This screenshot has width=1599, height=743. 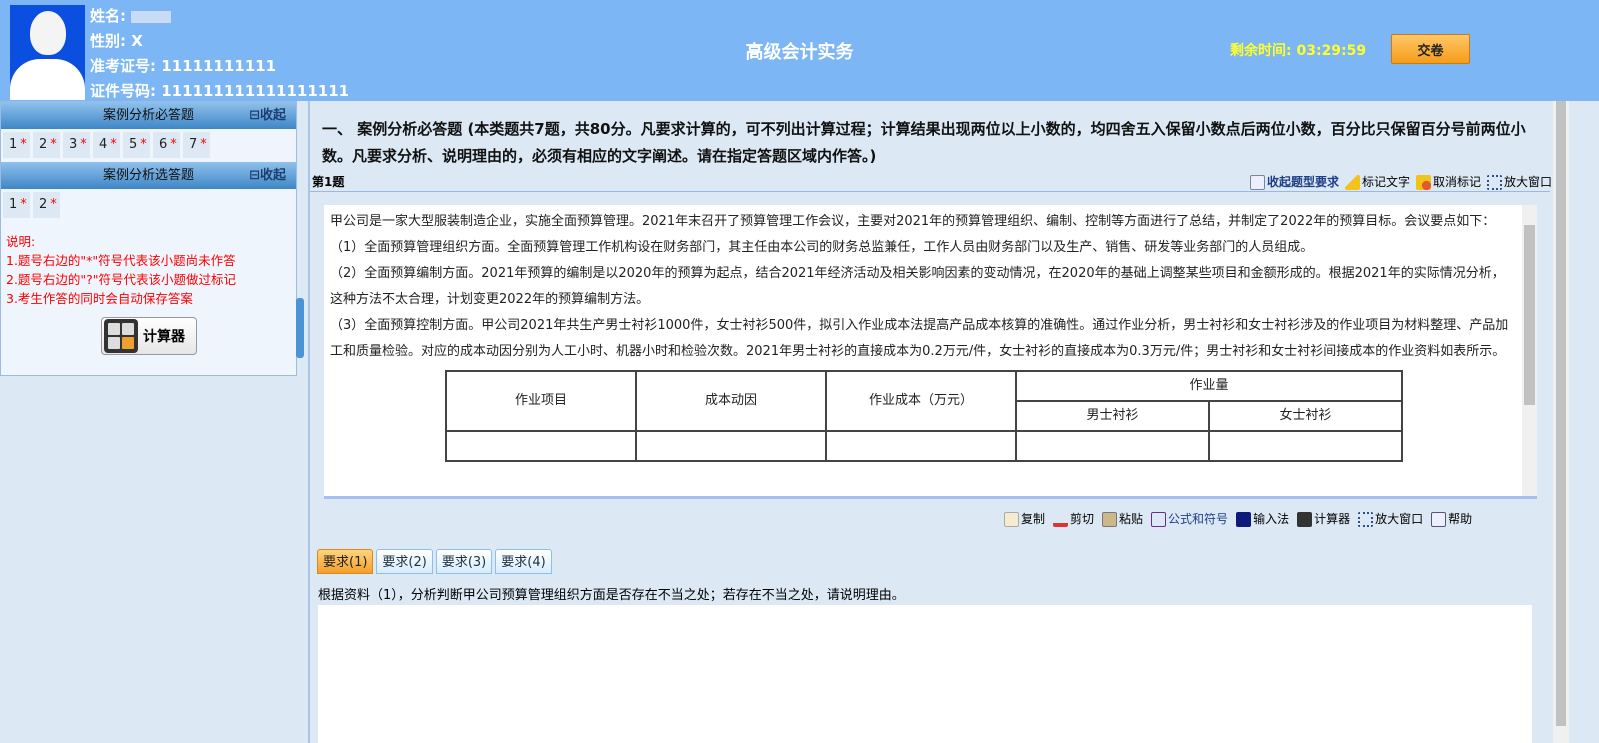 I want to click on question-toolbar: 收起题型要求 标记文字 取消标记 放大窗口, so click(x=1400, y=181).